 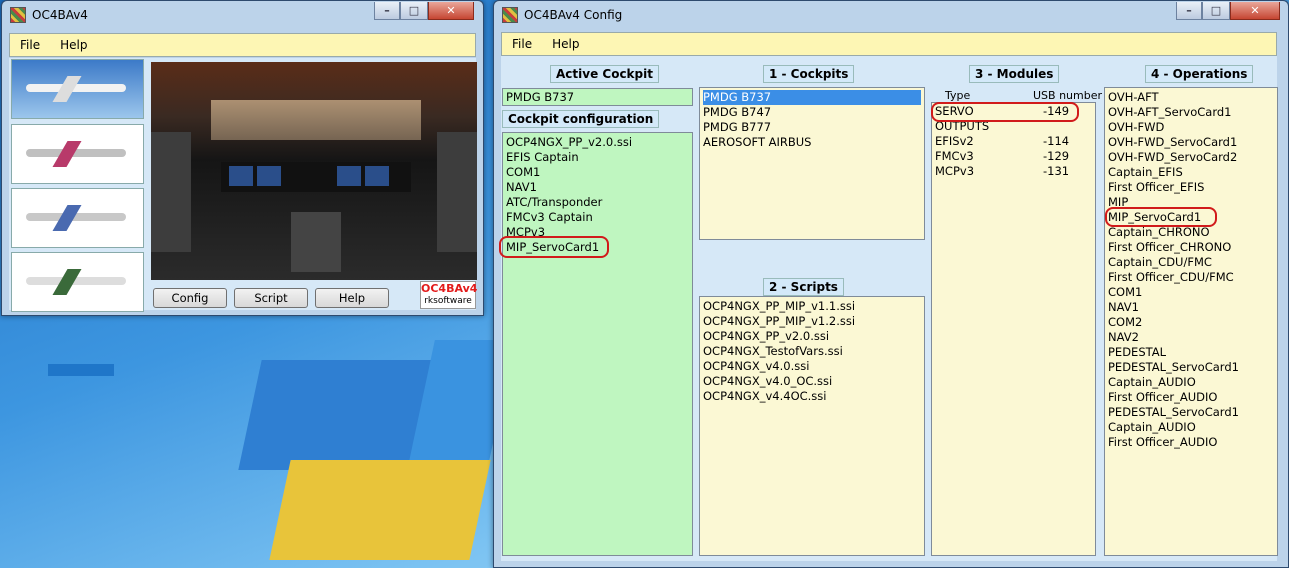 I want to click on list-item: OCP4NGX_PP_MIP_v1.2.ssi, so click(x=812, y=321).